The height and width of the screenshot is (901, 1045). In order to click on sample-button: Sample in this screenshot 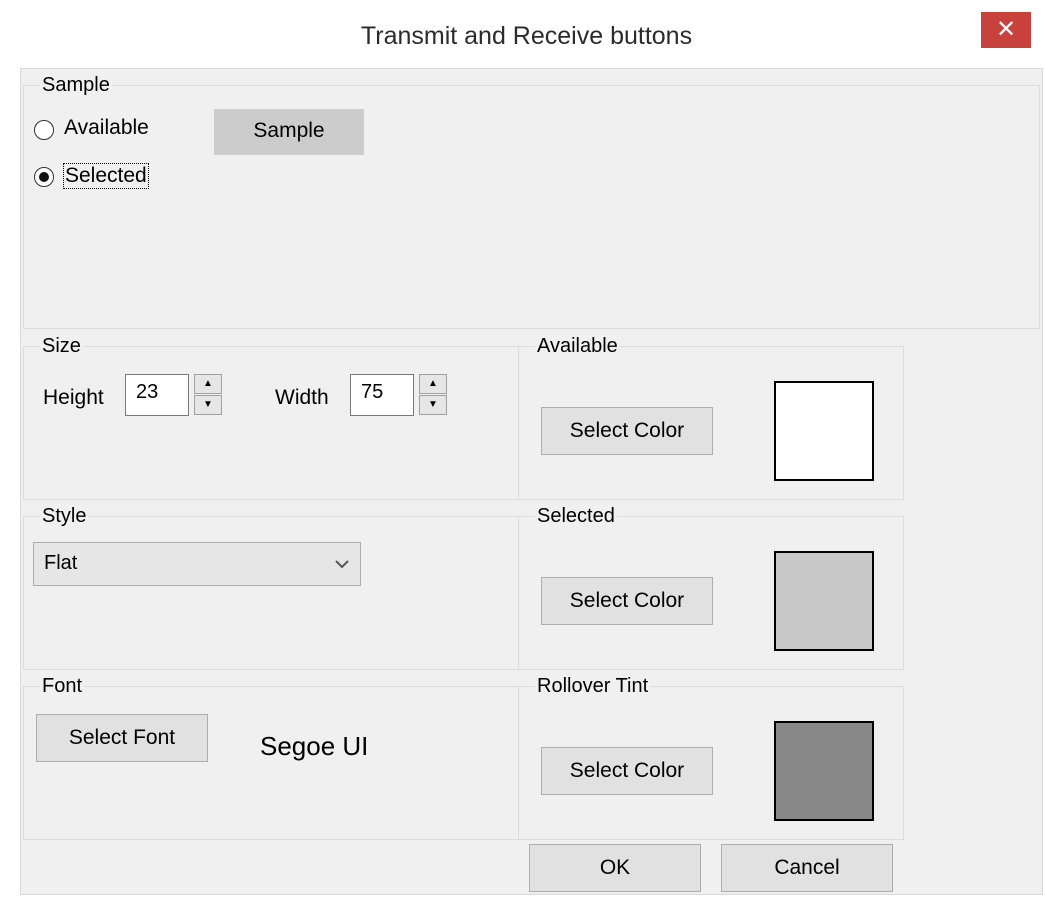, I will do `click(289, 132)`.